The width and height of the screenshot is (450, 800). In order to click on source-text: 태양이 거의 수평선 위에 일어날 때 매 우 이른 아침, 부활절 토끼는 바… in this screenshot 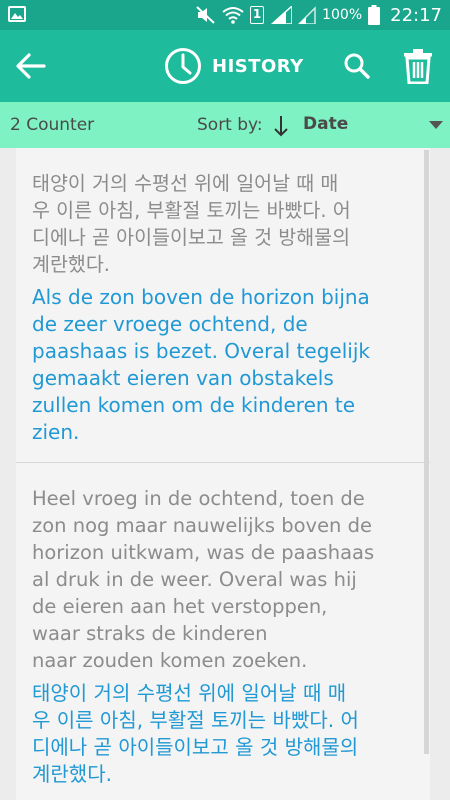, I will do `click(191, 224)`.